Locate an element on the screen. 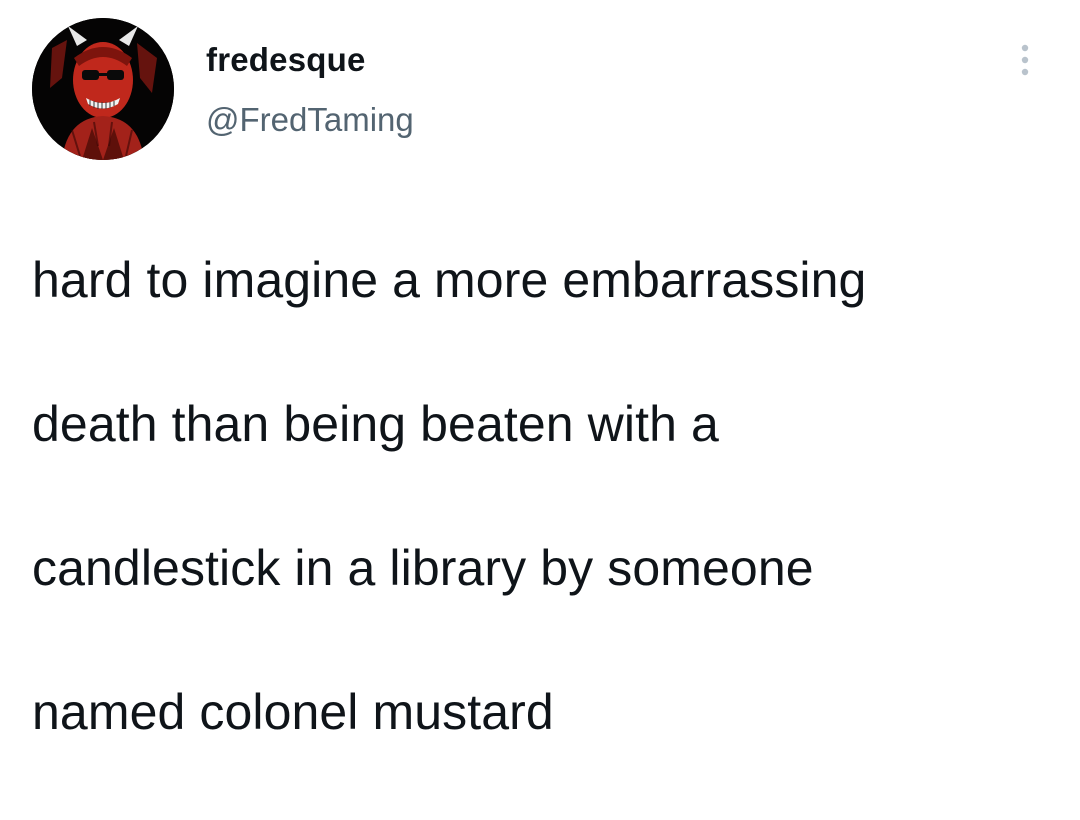  user-handle: @FredTaming is located at coordinates (310, 120).